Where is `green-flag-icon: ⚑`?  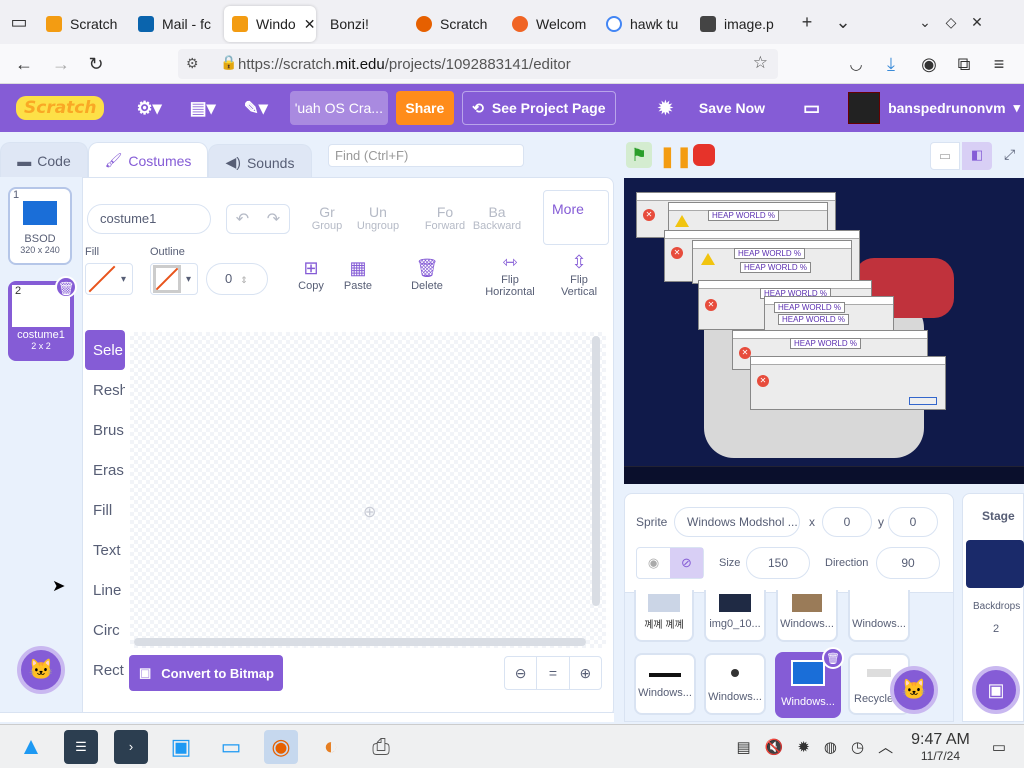
green-flag-icon: ⚑ is located at coordinates (639, 155).